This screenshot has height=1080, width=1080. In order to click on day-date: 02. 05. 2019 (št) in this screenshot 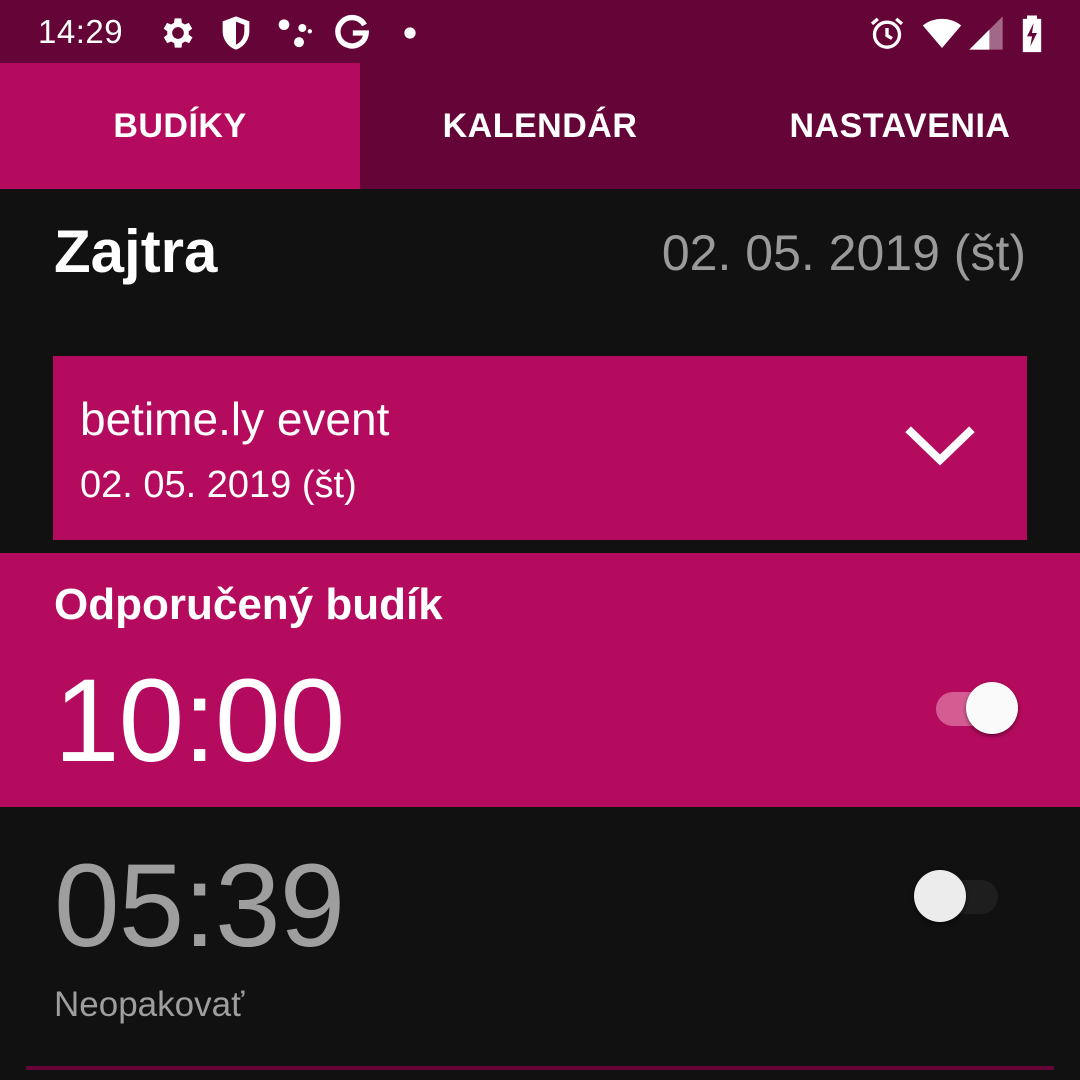, I will do `click(843, 253)`.